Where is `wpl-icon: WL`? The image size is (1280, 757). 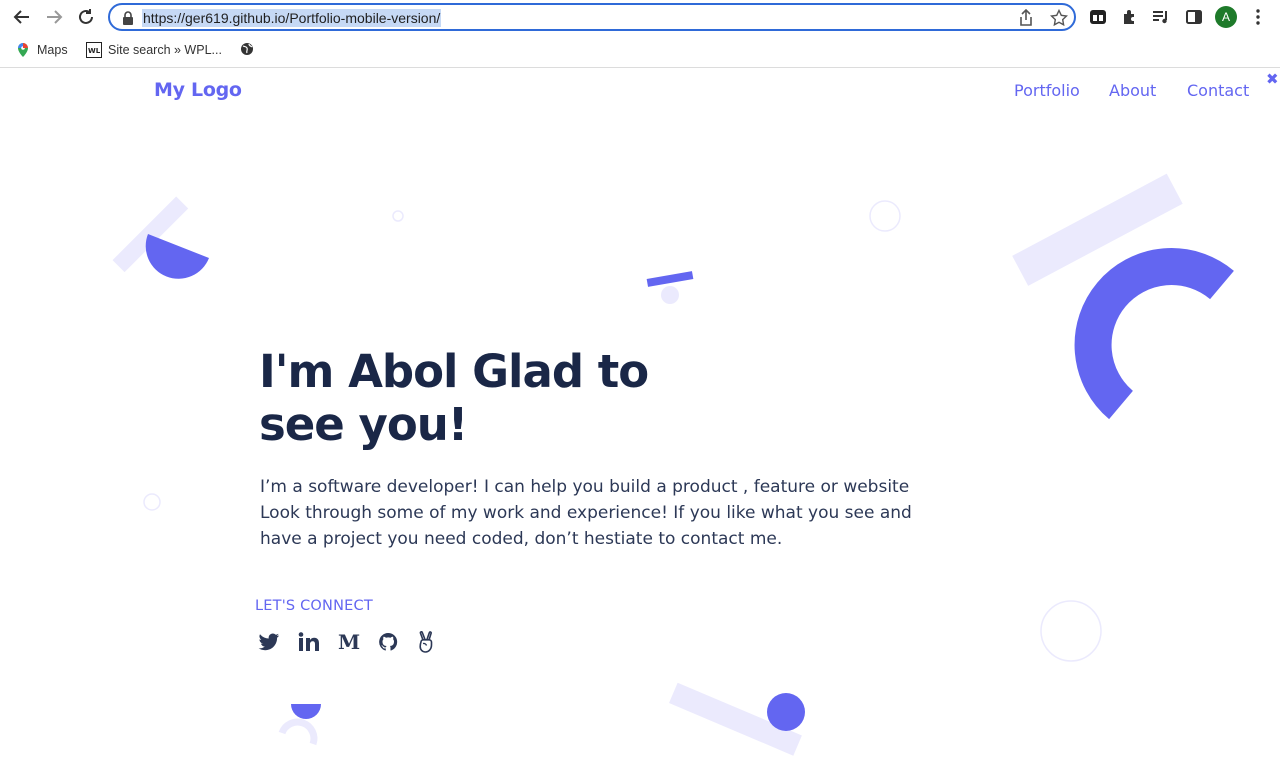 wpl-icon: WL is located at coordinates (94, 50).